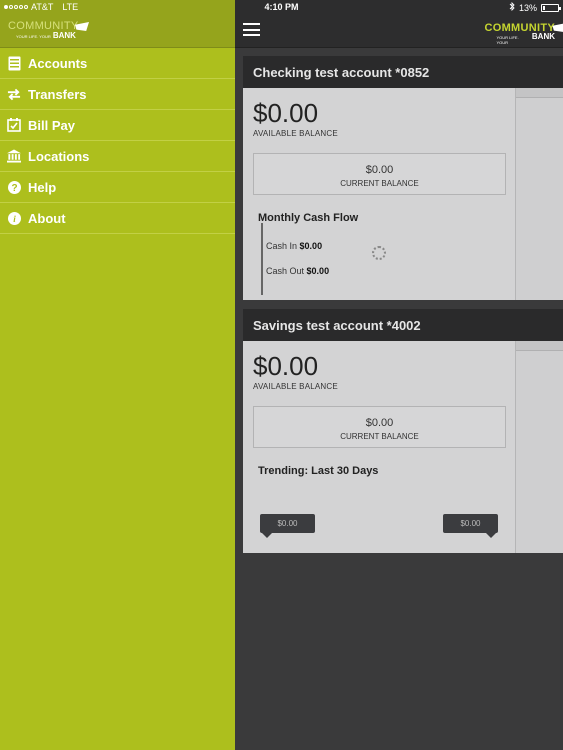 This screenshot has width=563, height=750. I want to click on sidebar-item-label: Bill Pay, so click(51, 125).